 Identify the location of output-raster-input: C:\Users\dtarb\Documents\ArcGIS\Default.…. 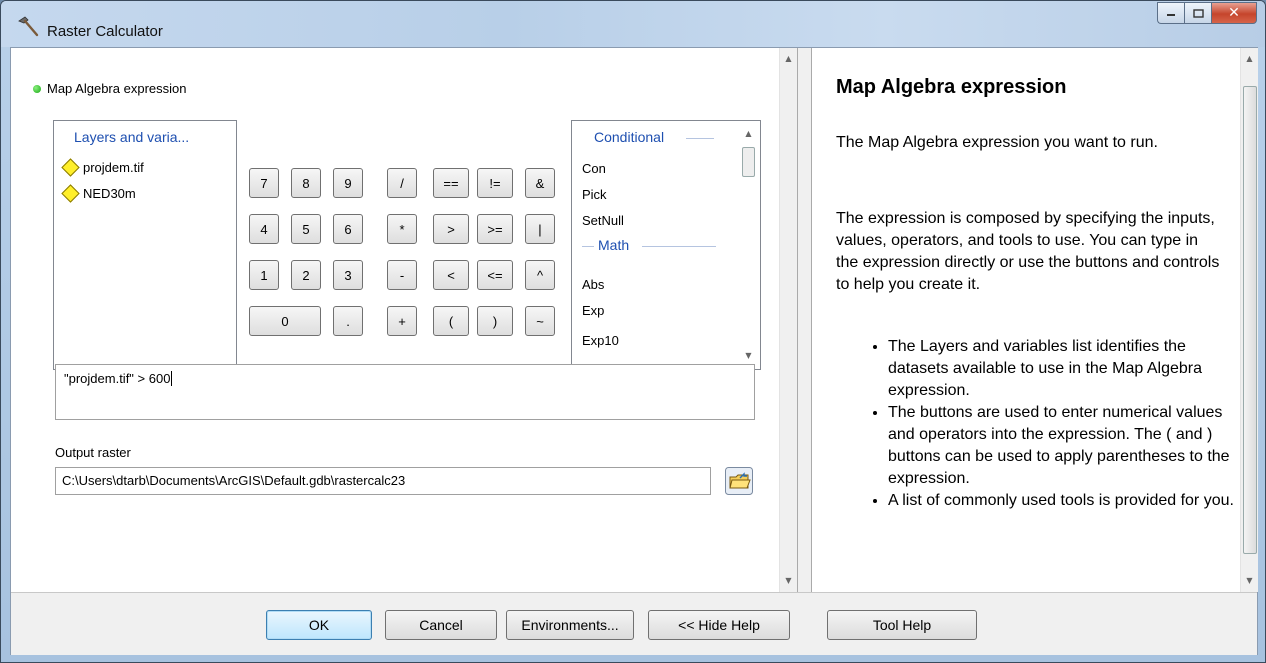
(383, 481).